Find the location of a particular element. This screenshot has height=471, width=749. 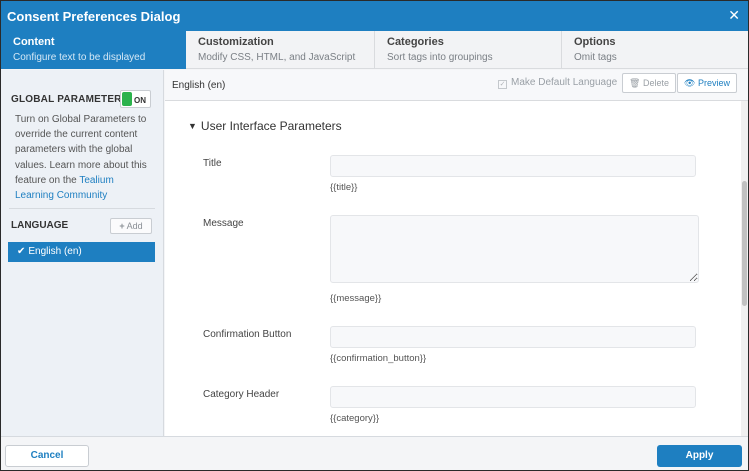

global-parameters-toggle: ON is located at coordinates (135, 99).